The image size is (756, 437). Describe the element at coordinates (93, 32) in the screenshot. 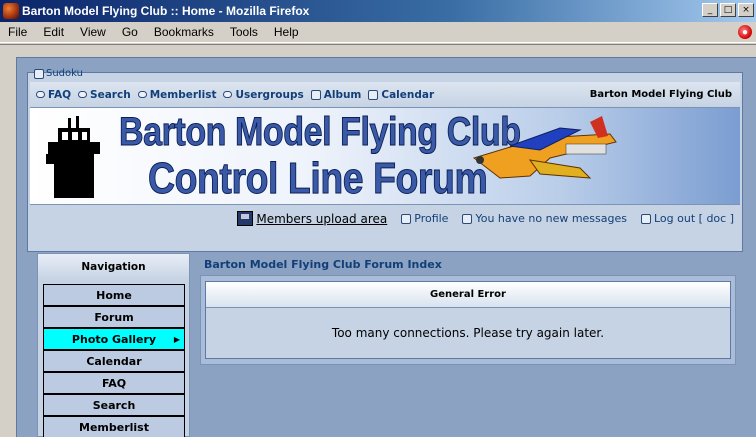

I see `menu-view: View` at that location.